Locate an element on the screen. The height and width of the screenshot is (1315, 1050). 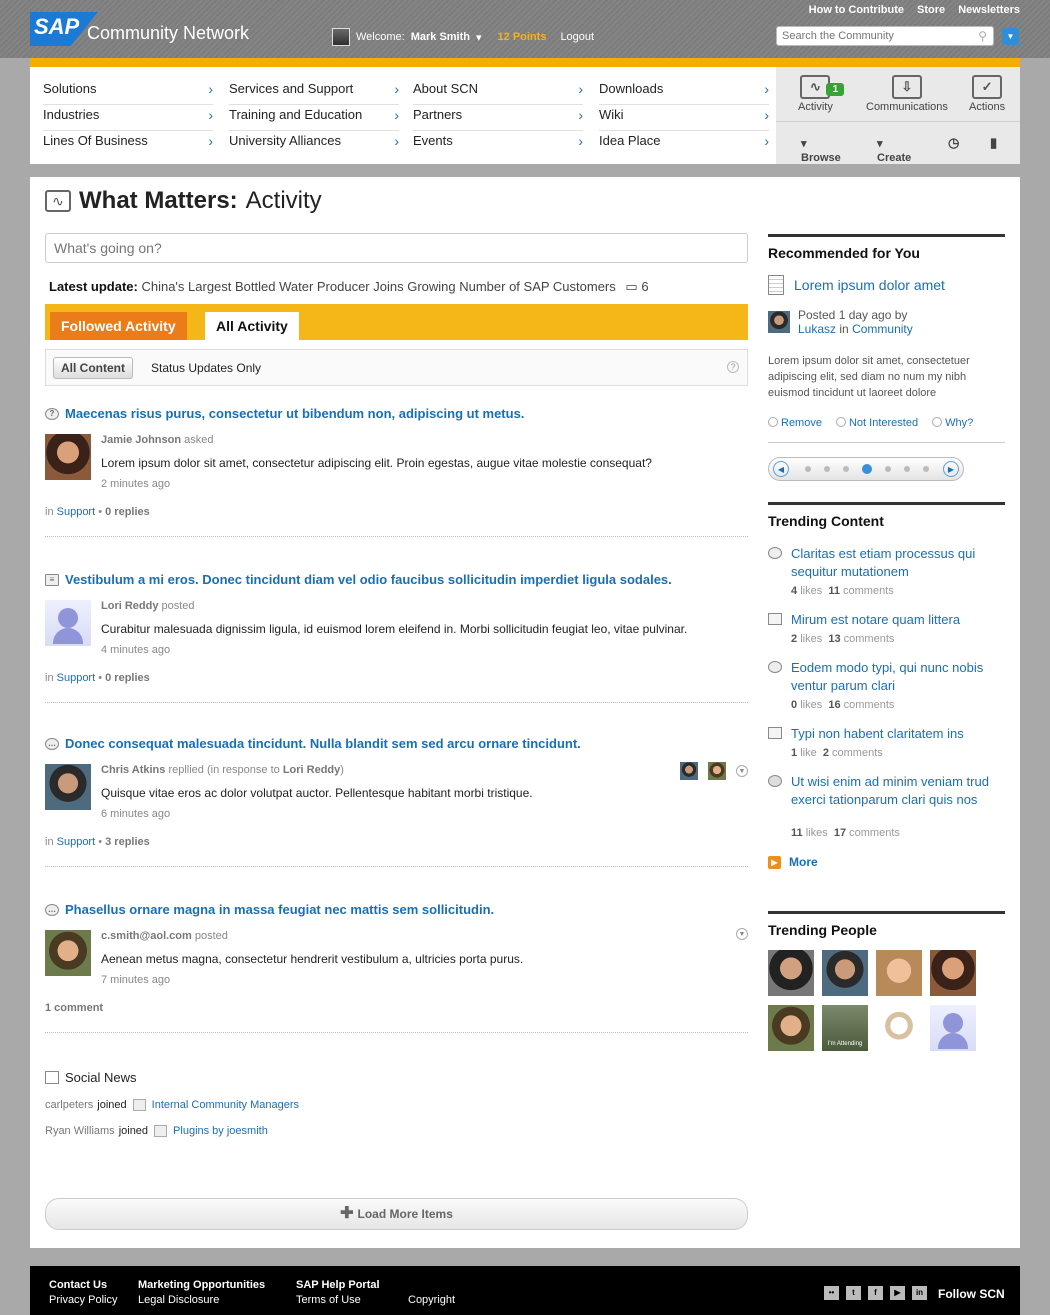
post-author: c.smith@aol.com is located at coordinates (146, 936).